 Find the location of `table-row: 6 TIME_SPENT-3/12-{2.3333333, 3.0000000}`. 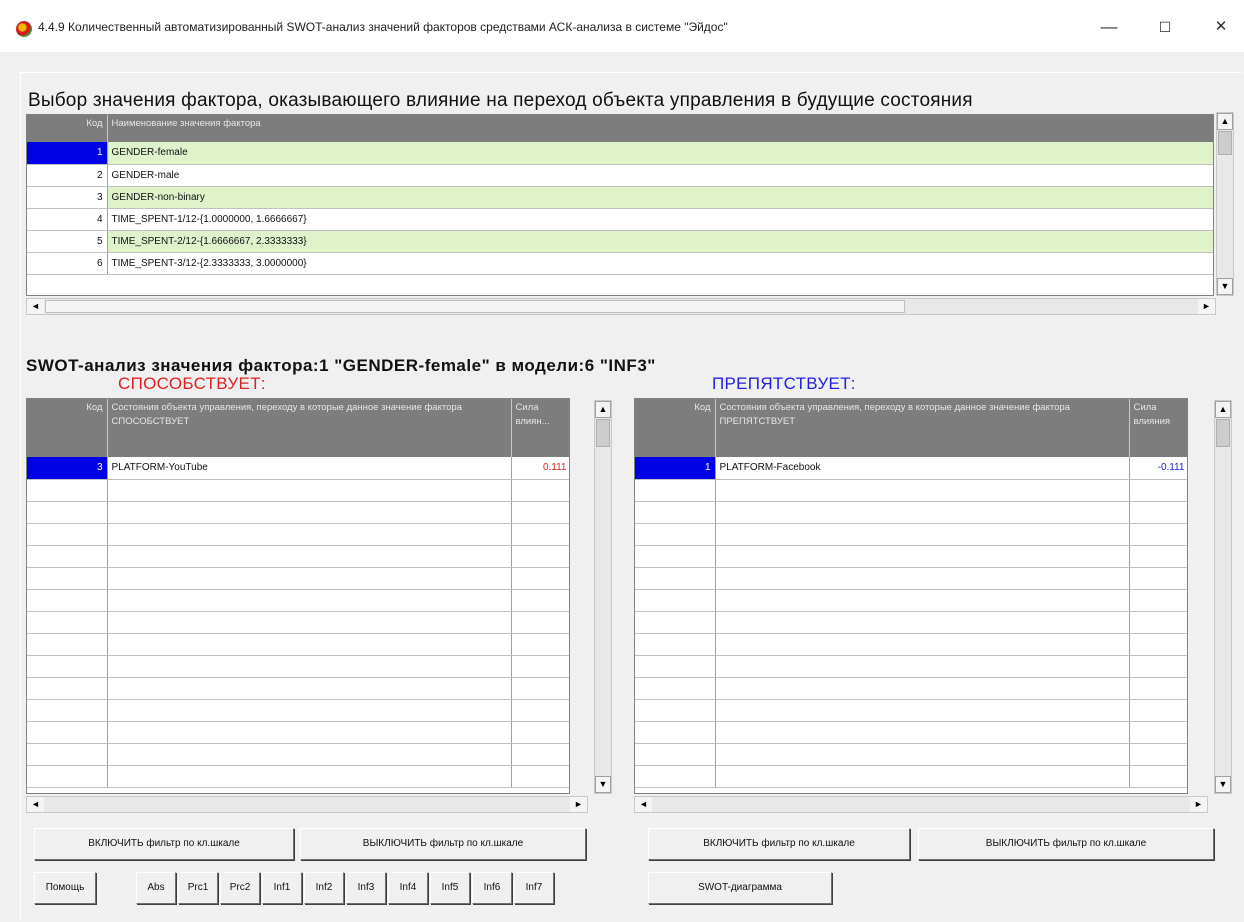

table-row: 6 TIME_SPENT-3/12-{2.3333333, 3.0000000} is located at coordinates (620, 263).